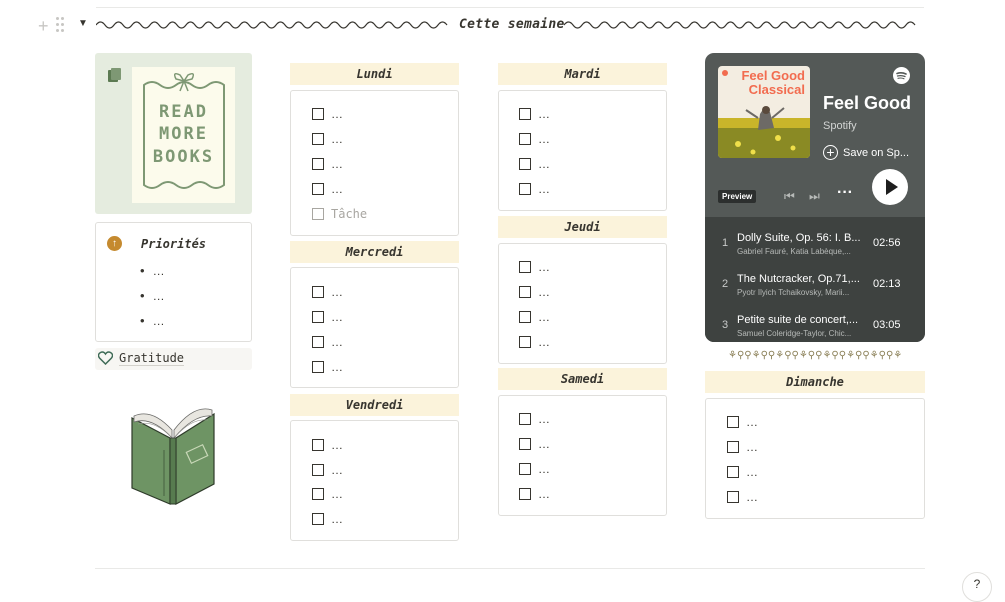 The height and width of the screenshot is (602, 1005). Describe the element at coordinates (901, 75) in the screenshot. I see `spotify-logo-icon` at that location.